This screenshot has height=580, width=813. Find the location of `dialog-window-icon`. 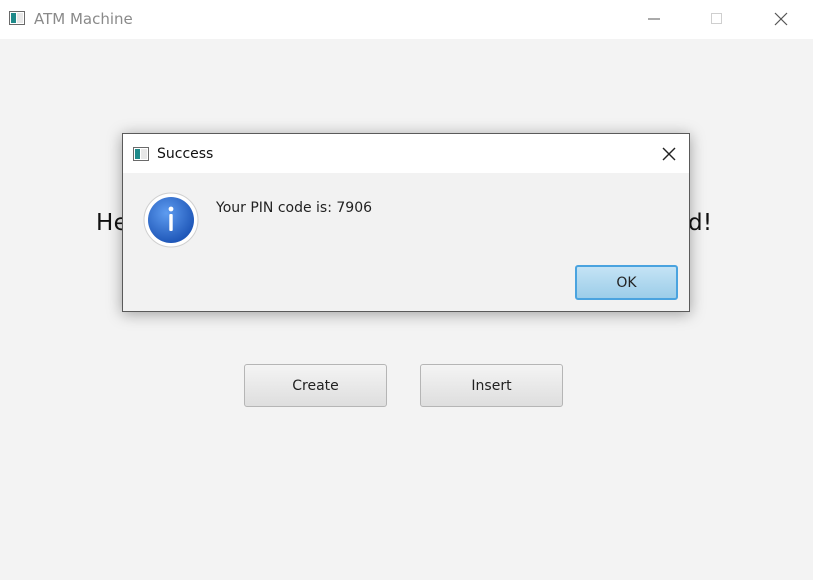

dialog-window-icon is located at coordinates (141, 154).